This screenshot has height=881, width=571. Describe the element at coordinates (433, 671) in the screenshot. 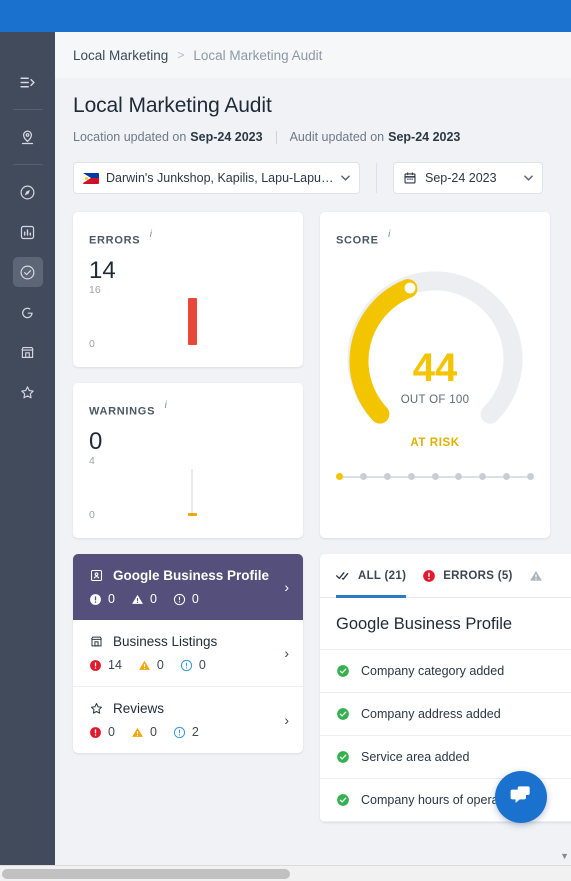

I see `checklist-item-label: Company category added` at that location.